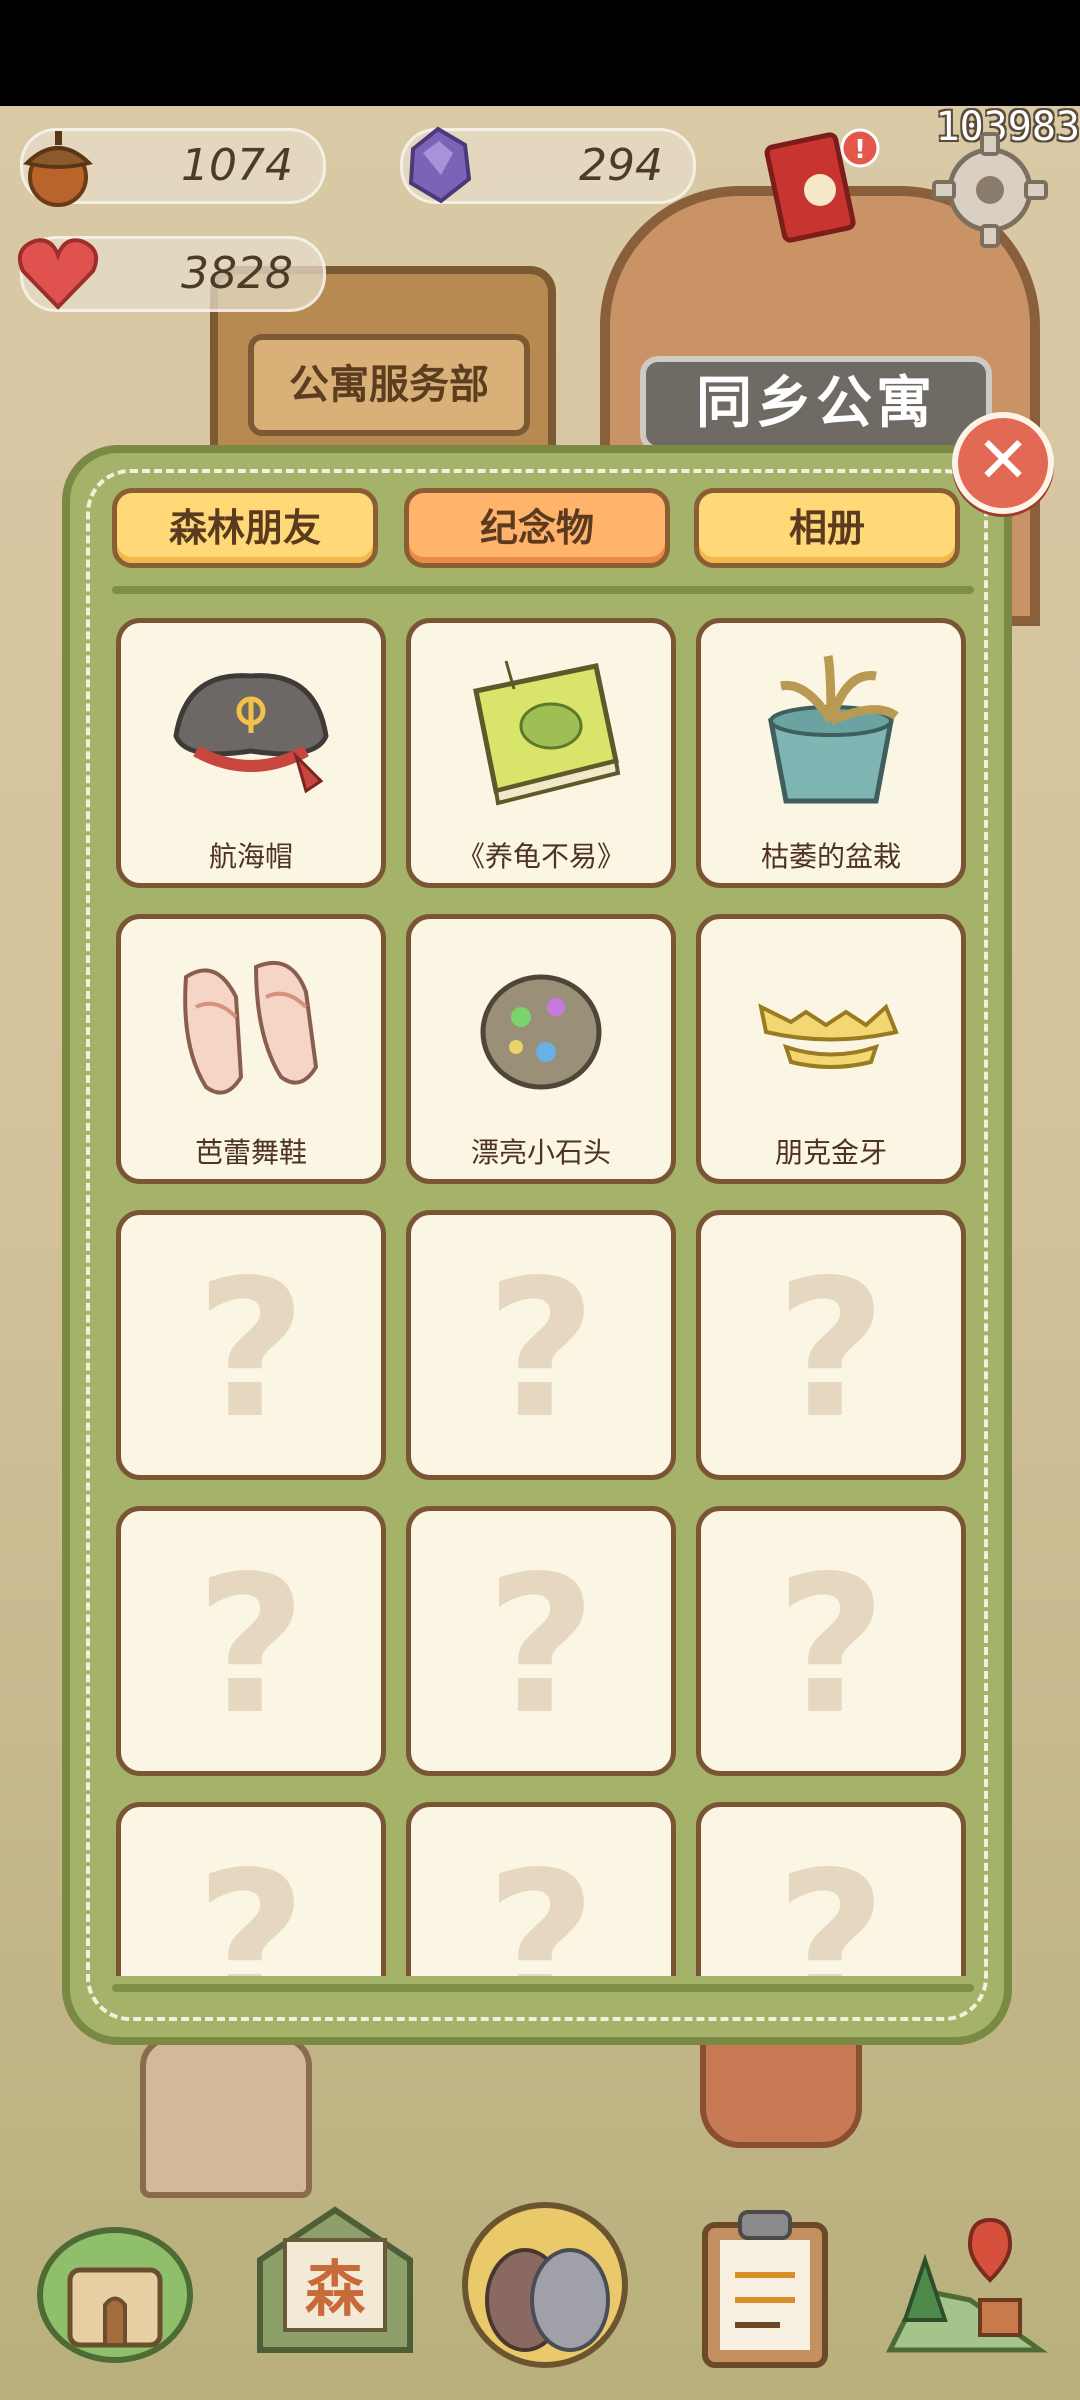 Image resolution: width=1080 pixels, height=2400 pixels. I want to click on souvenir-card: 漂亮小石头, so click(541, 1049).